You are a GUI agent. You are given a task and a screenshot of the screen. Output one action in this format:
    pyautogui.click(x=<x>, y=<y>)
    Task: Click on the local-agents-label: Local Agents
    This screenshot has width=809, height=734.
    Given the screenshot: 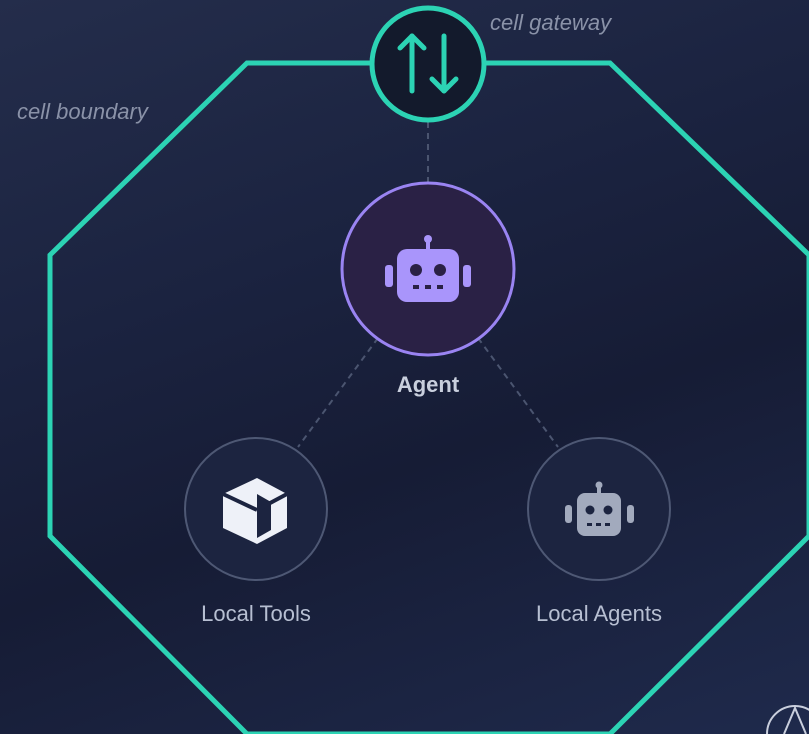 What is the action you would take?
    pyautogui.click(x=599, y=613)
    